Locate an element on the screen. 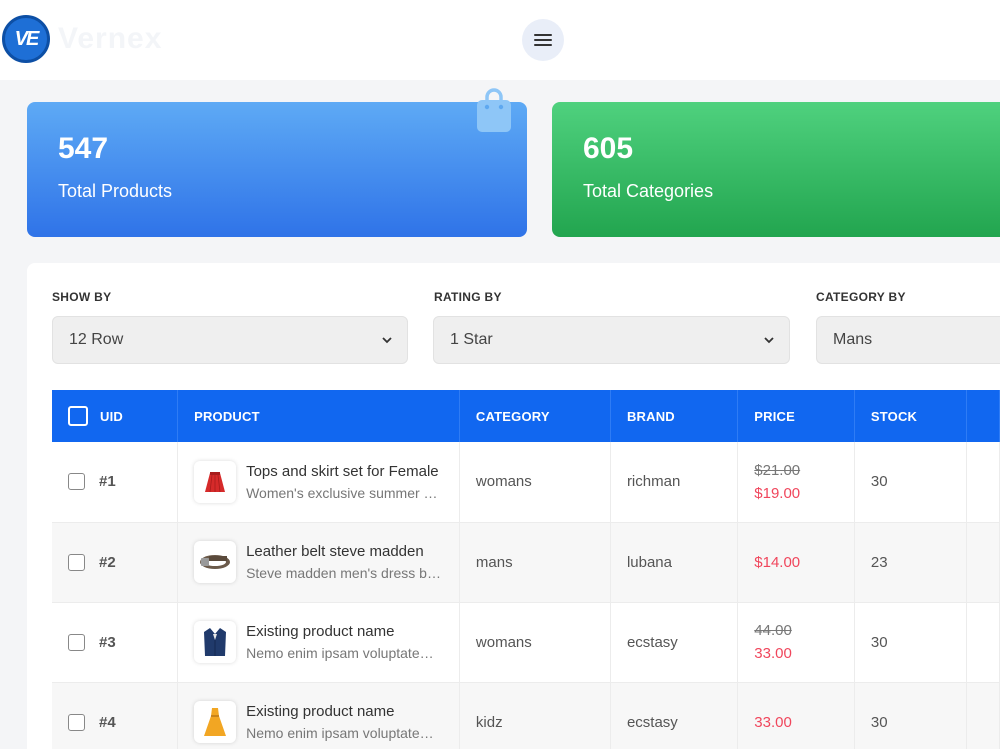  logo: VE is located at coordinates (26, 39).